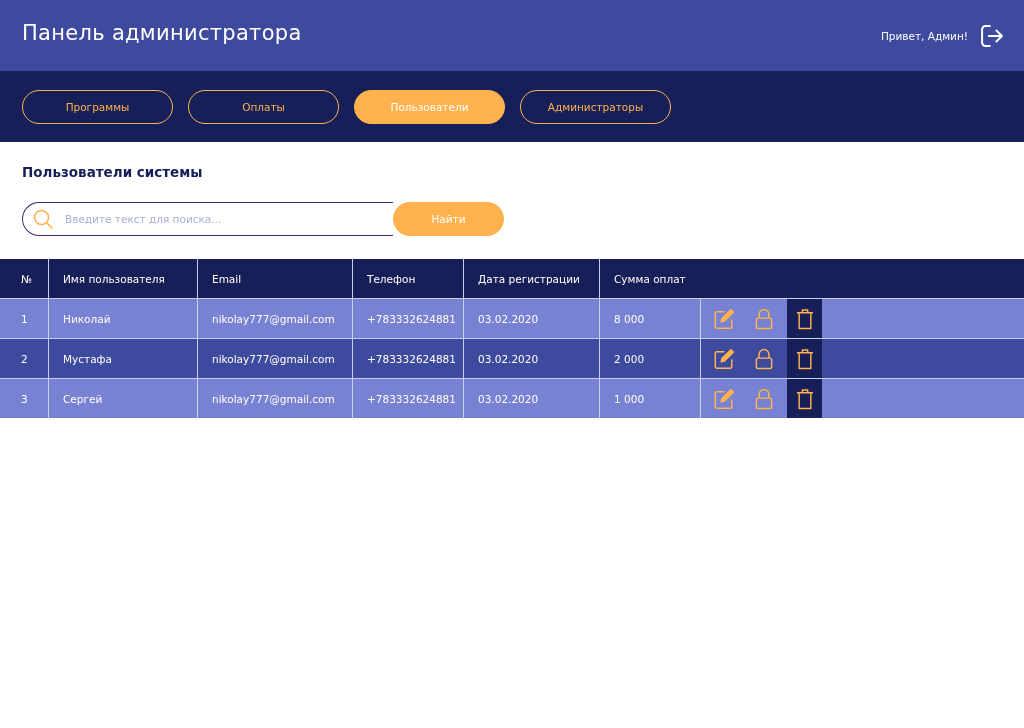 This screenshot has width=1024, height=728. I want to click on lock-icon, so click(764, 358).